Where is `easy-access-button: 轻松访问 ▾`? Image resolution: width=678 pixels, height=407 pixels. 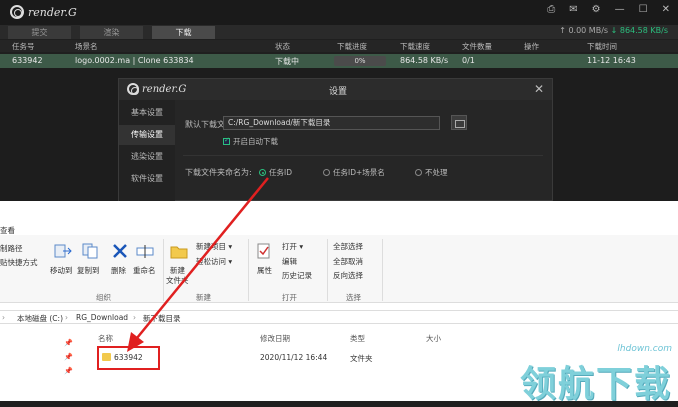
easy-access-button: 轻松访问 ▾ is located at coordinates (214, 261).